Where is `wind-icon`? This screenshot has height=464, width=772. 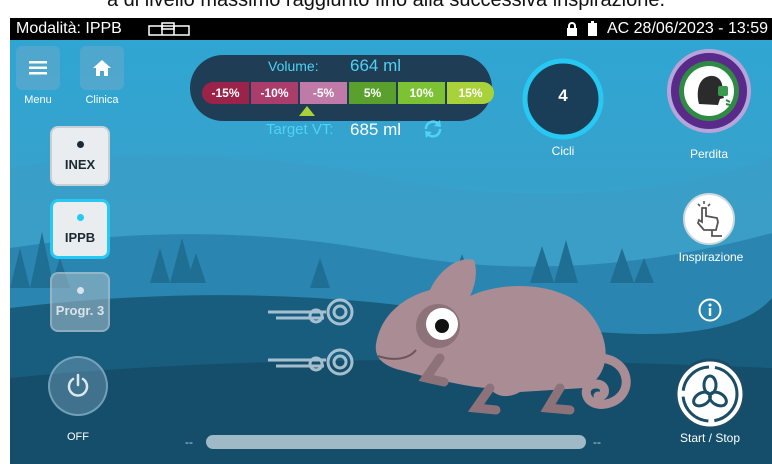
wind-icon is located at coordinates (311, 337).